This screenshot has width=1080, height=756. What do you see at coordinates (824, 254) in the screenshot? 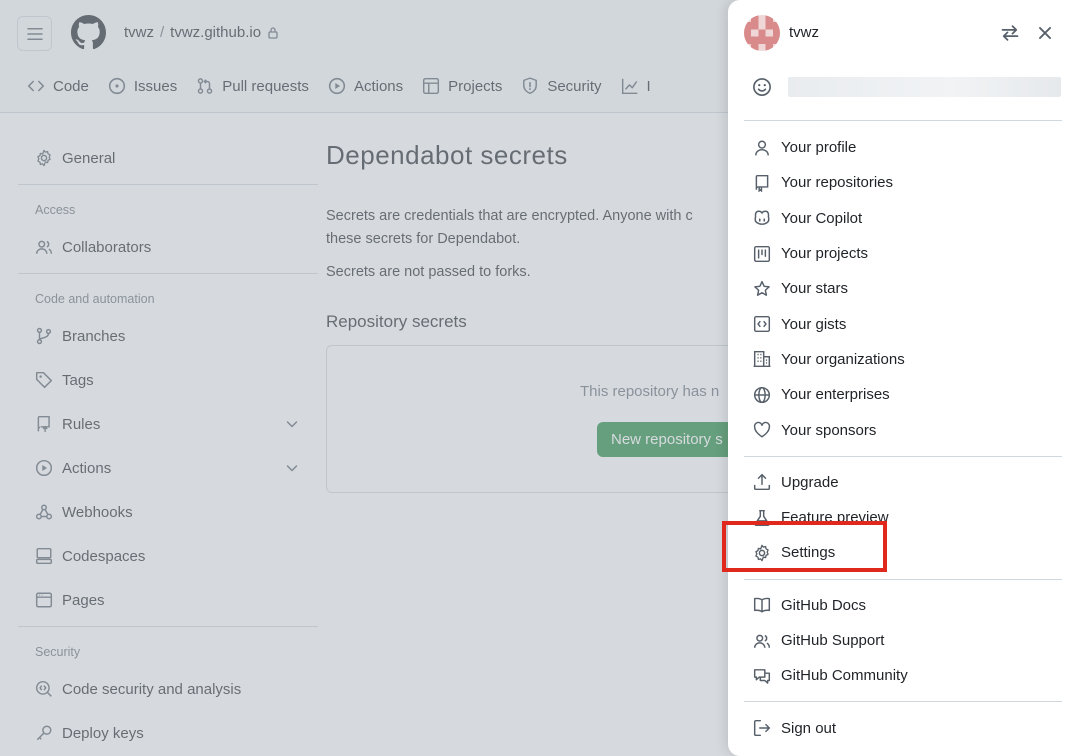
I see `menu-item-label: Your projects` at bounding box center [824, 254].